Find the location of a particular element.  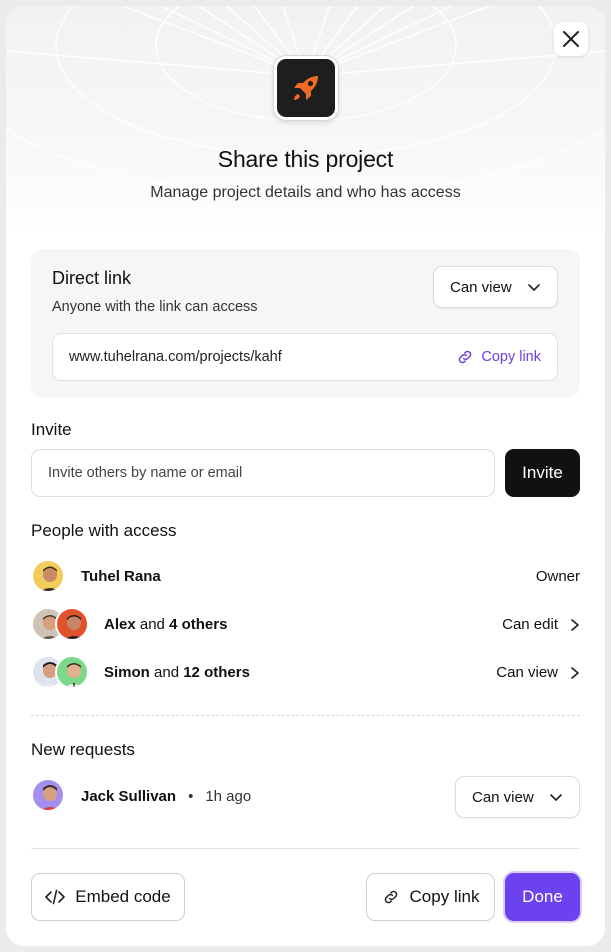

direct-link-description: Anyone with the link can access is located at coordinates (155, 307).